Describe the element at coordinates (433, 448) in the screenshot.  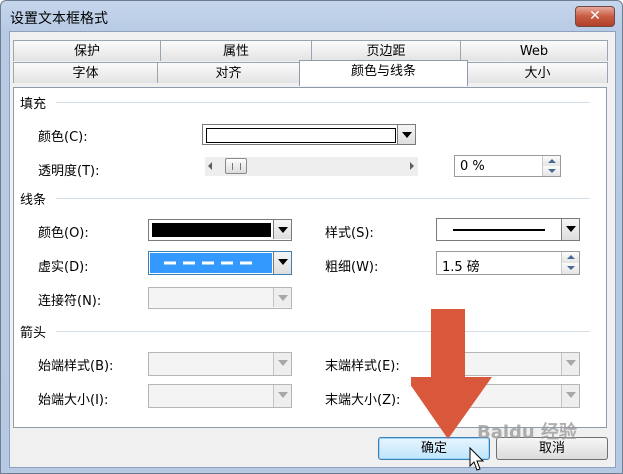
I see `ok-button-label: 确定` at that location.